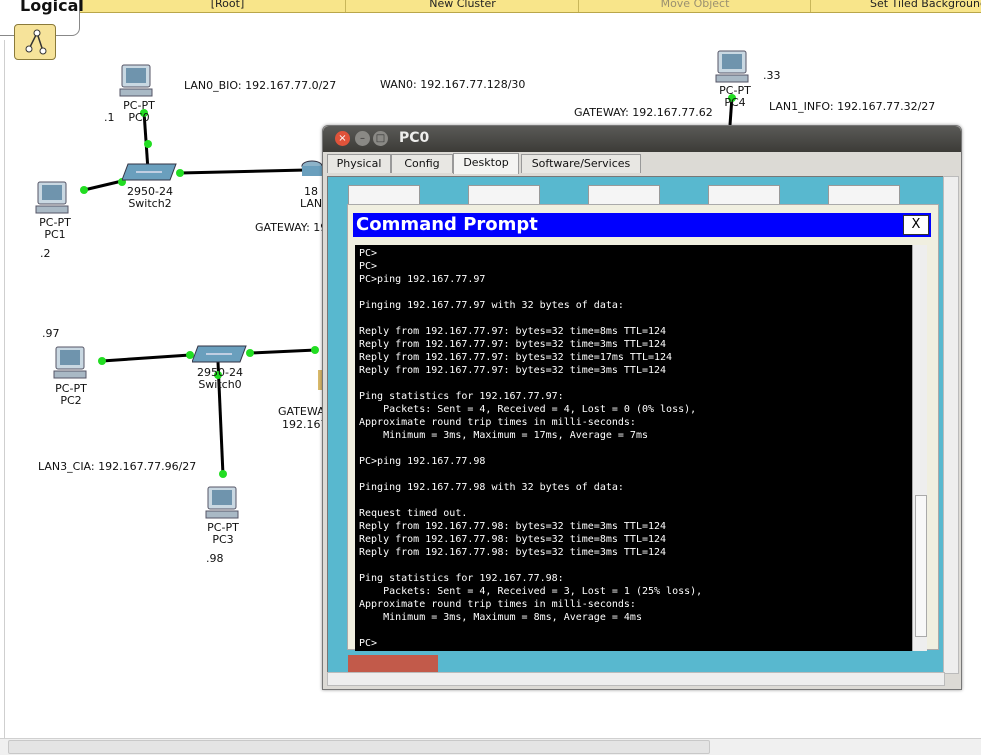  Describe the element at coordinates (735, 96) in the screenshot. I see `pc4-label: PC-PT PC4` at that location.